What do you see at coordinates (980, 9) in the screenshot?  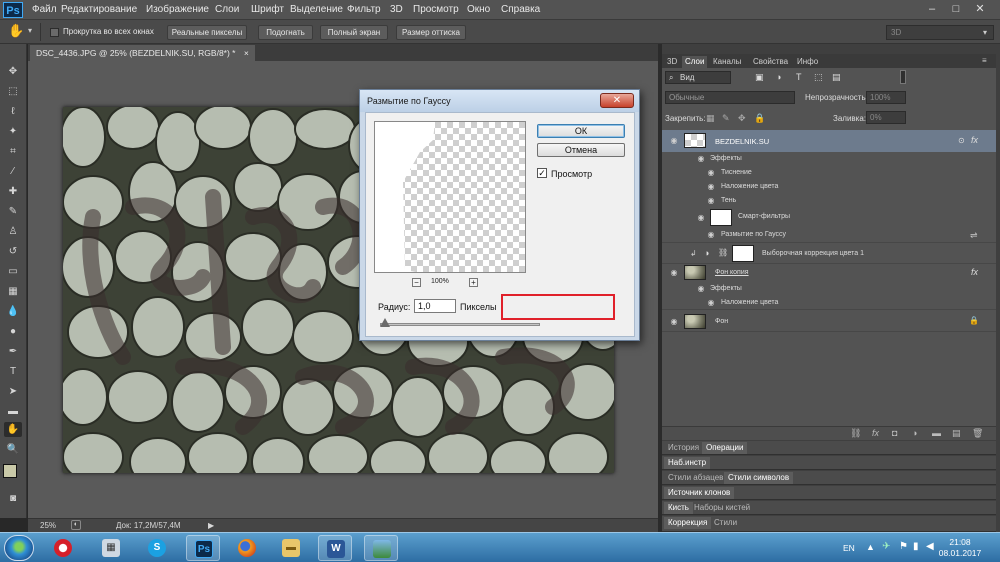 I see `close-window-button: ✕` at bounding box center [980, 9].